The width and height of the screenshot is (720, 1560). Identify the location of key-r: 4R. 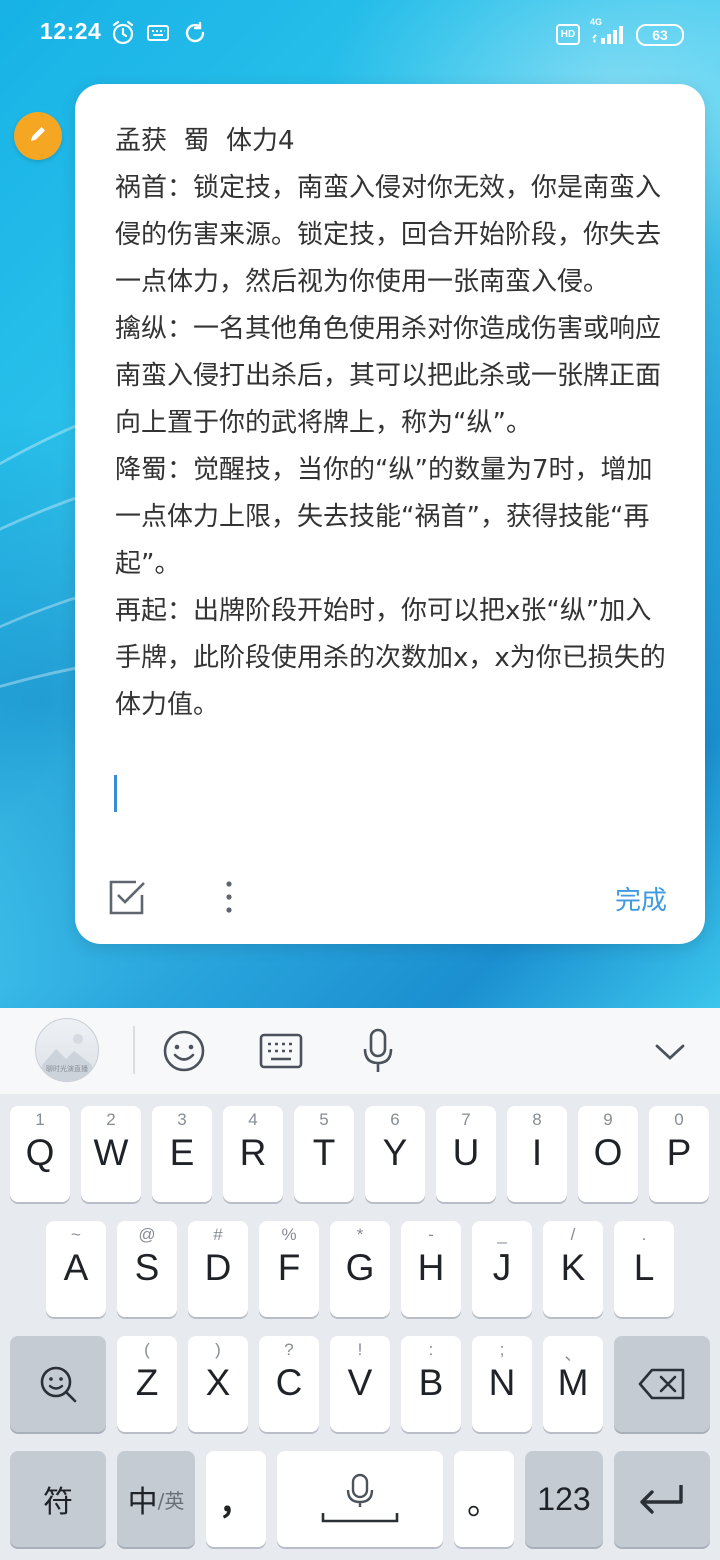
(253, 1154).